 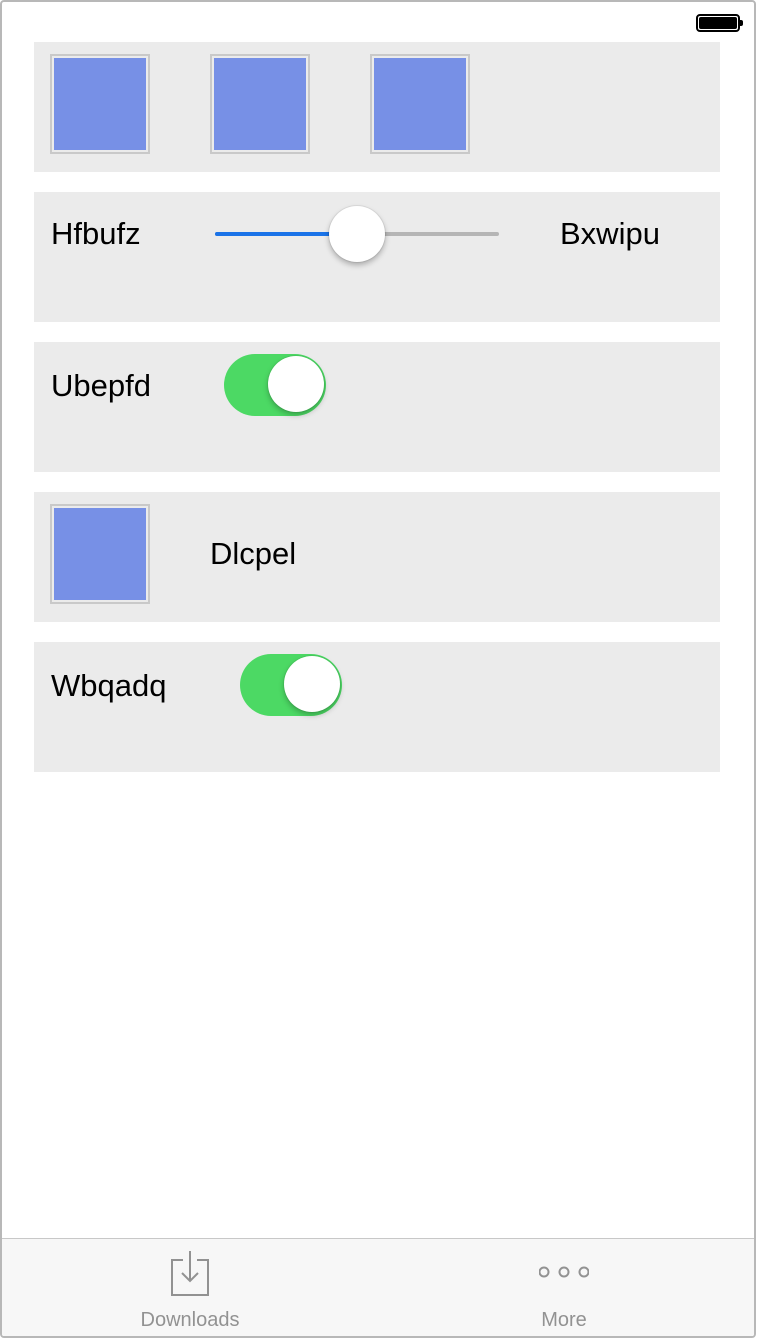 I want to click on tab-downloads-label: Downloads, so click(x=190, y=1320).